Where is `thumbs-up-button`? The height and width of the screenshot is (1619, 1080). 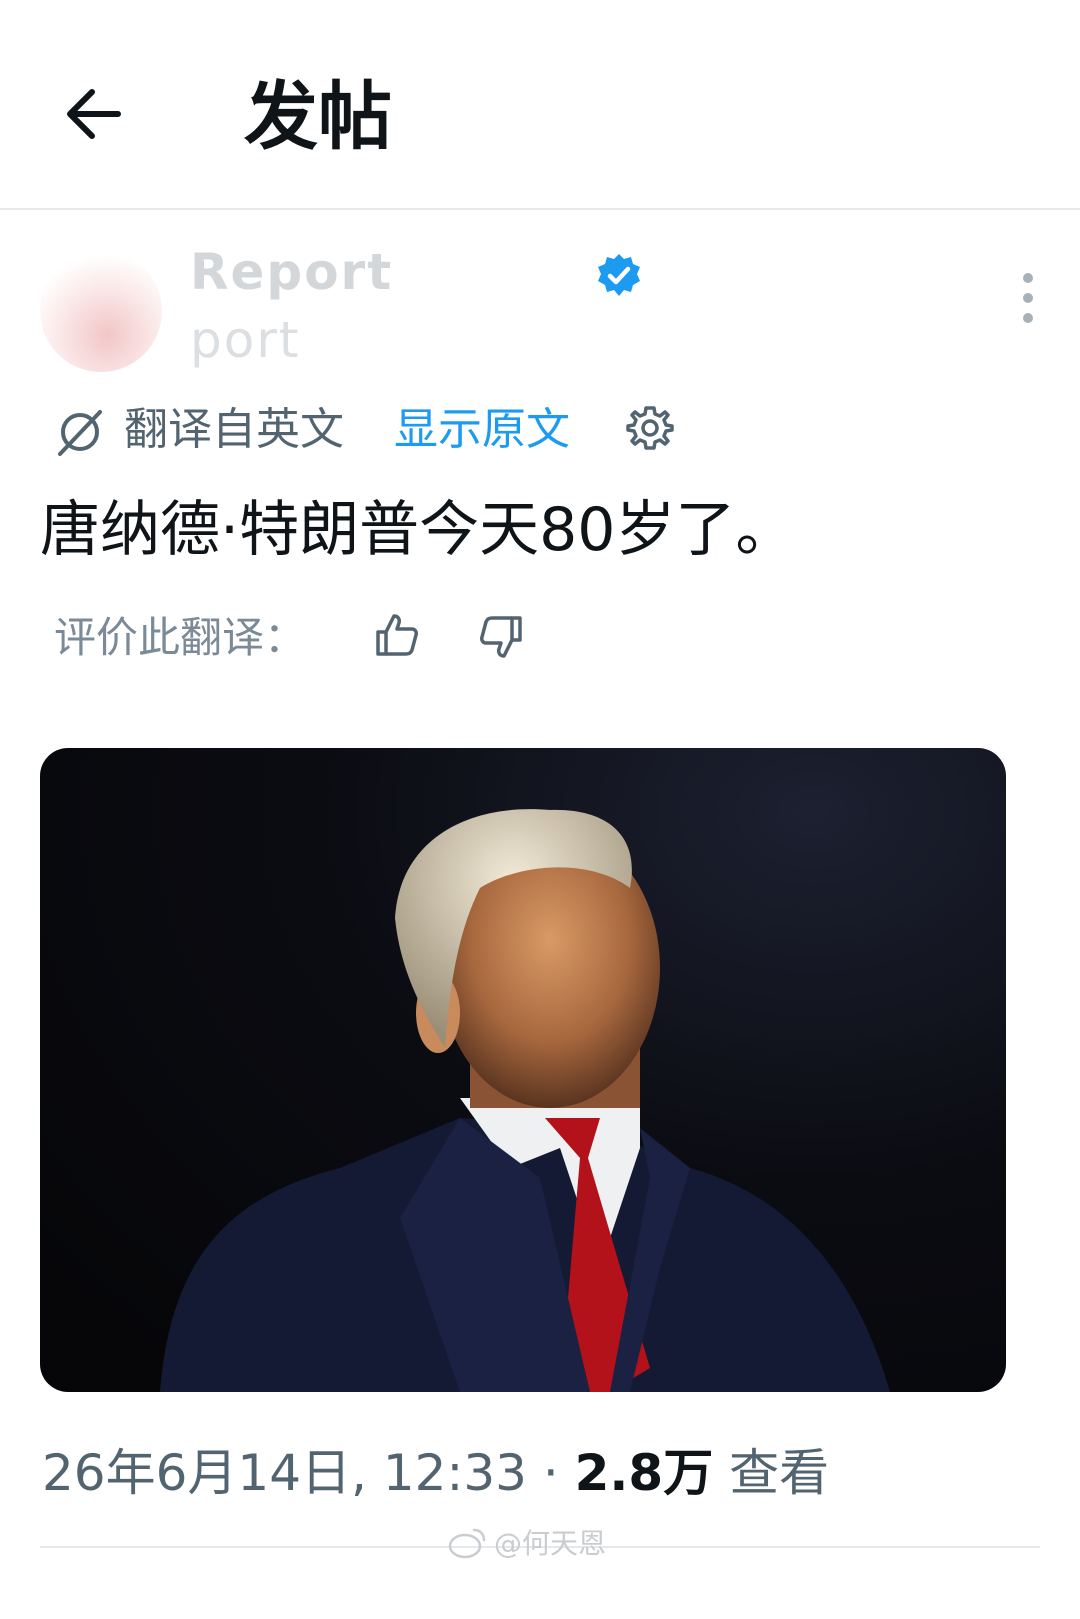
thumbs-up-button is located at coordinates (397, 635).